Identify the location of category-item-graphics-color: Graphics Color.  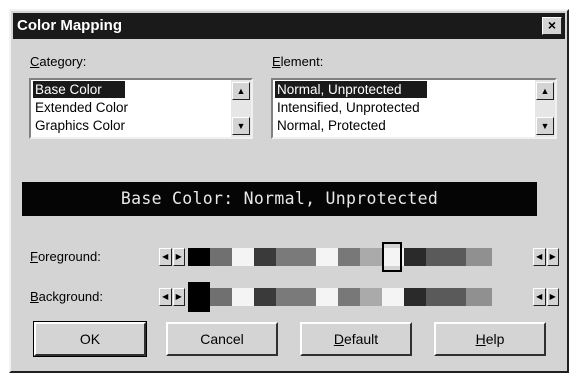
(79, 125).